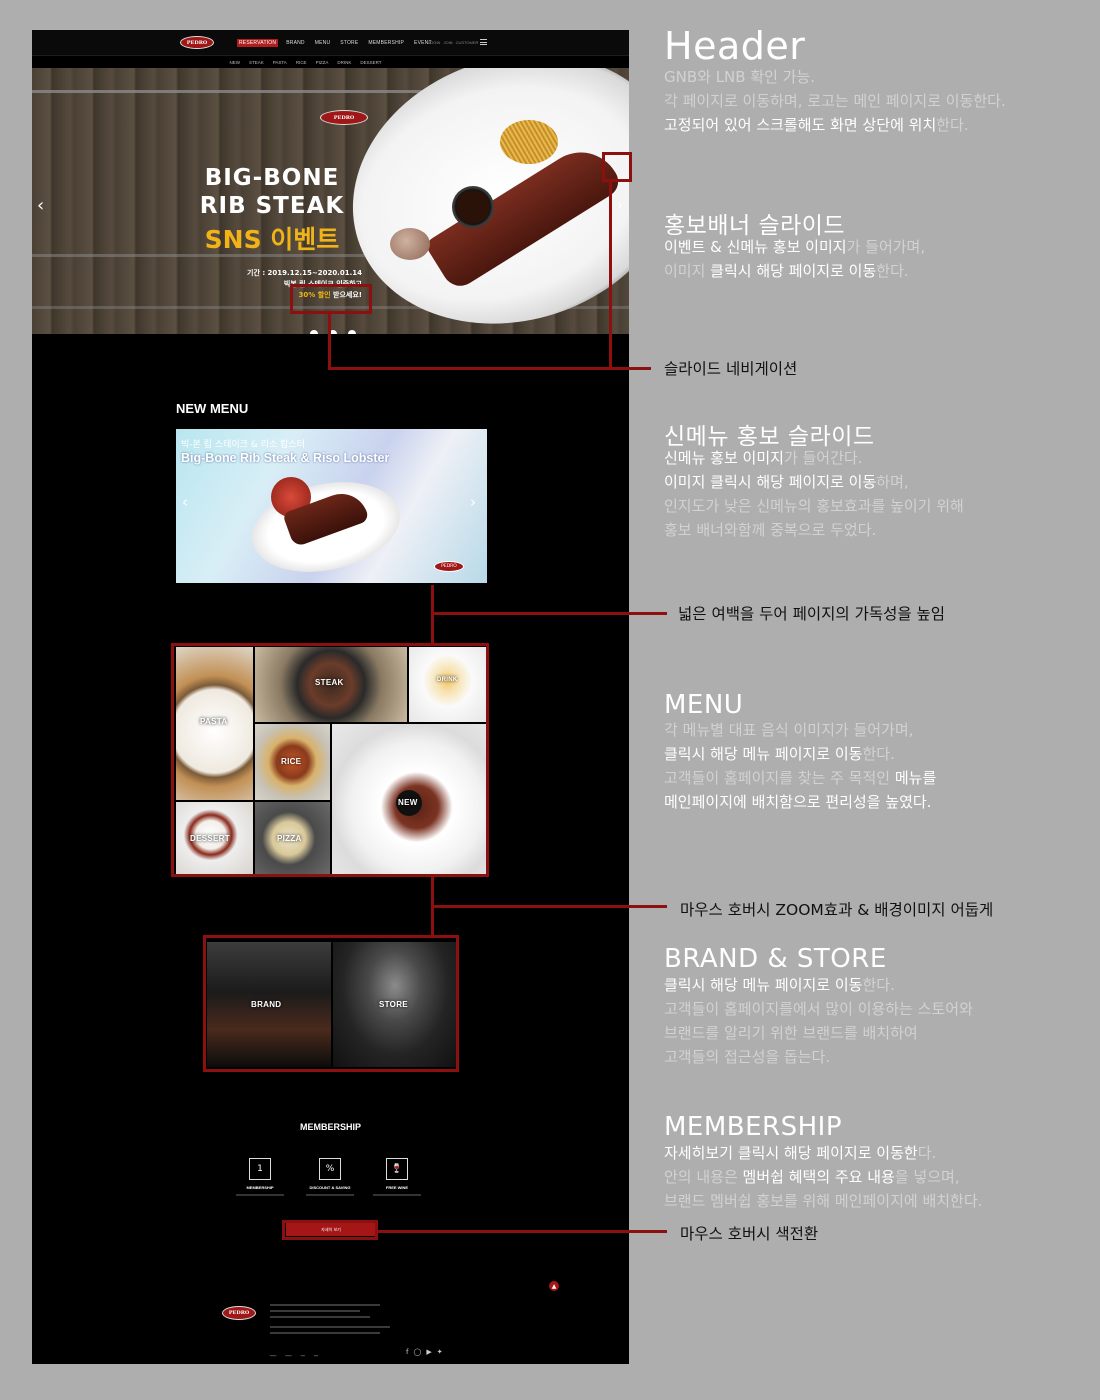  What do you see at coordinates (40, 205) in the screenshot?
I see `hero-prev-icon: ‹` at bounding box center [40, 205].